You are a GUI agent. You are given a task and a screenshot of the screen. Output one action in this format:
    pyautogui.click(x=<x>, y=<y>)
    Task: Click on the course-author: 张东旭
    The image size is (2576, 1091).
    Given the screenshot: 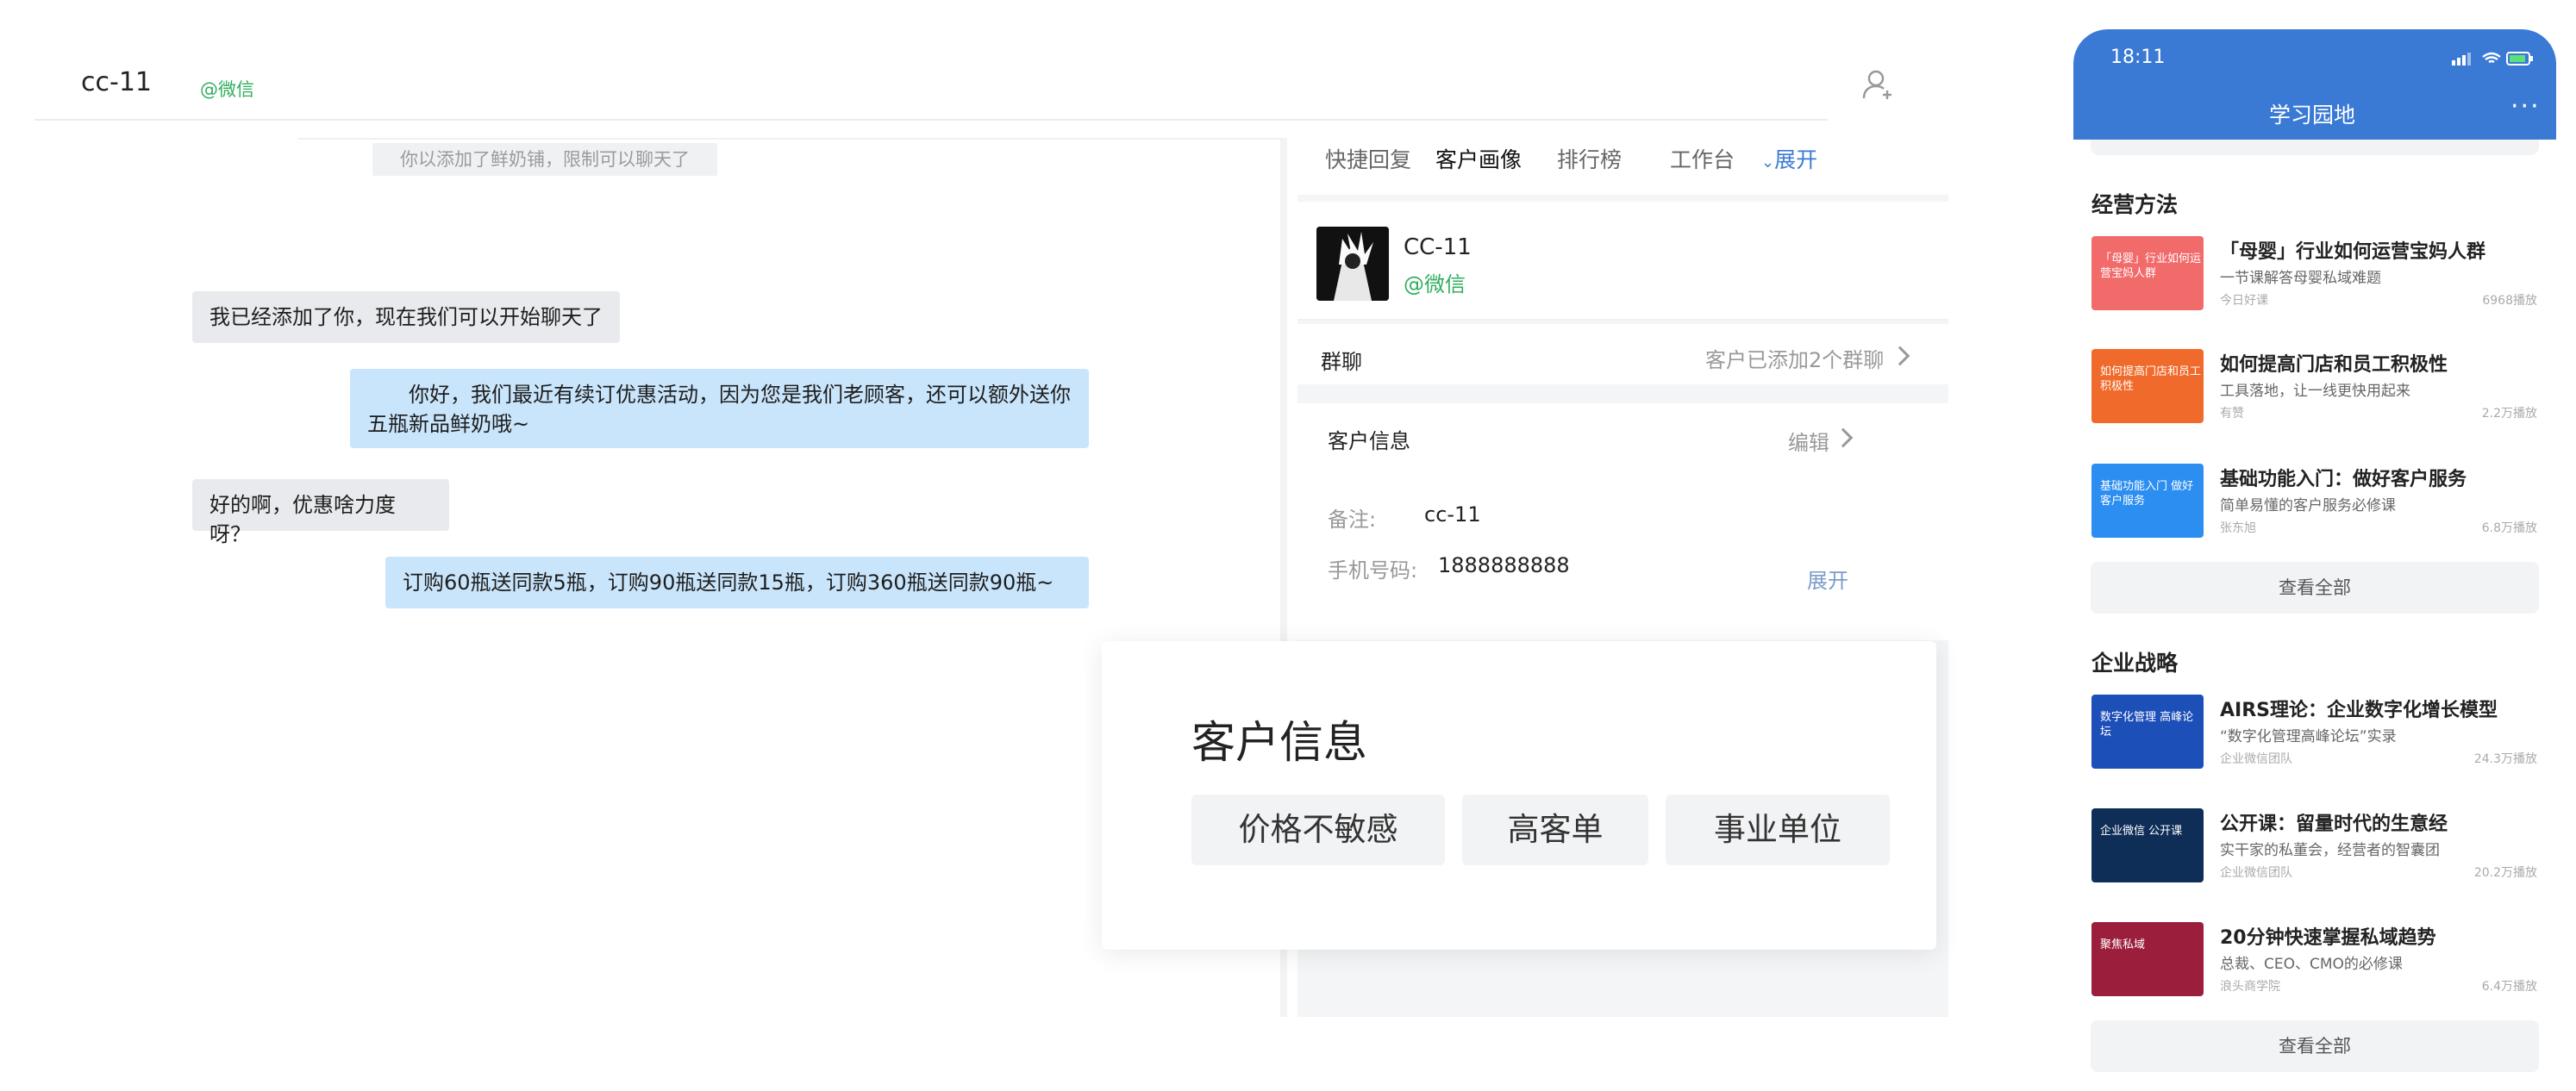 What is the action you would take?
    pyautogui.click(x=2238, y=528)
    